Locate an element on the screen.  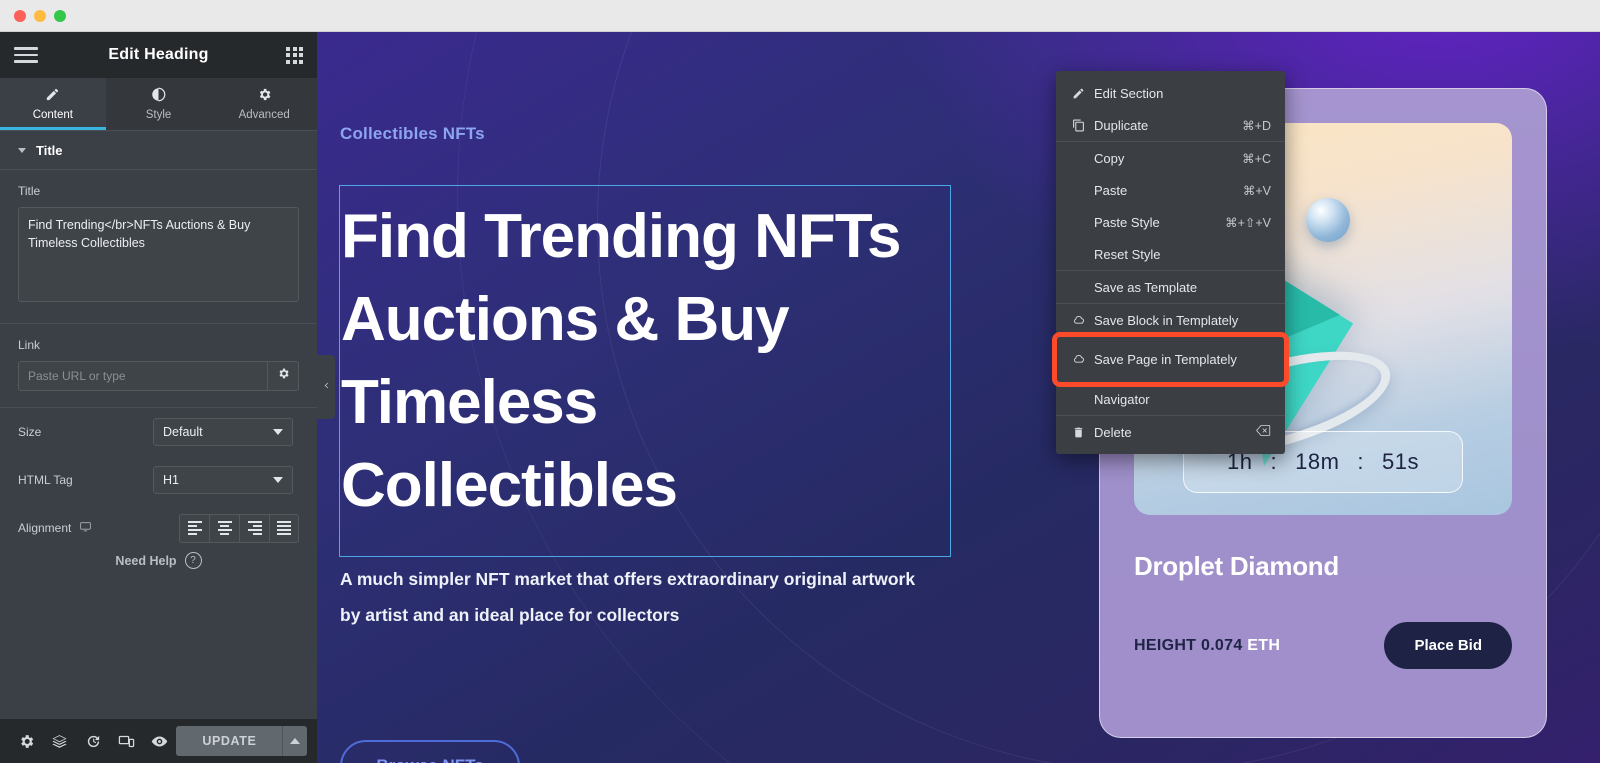
browse-nfts-button: Browse NFTs is located at coordinates (430, 751).